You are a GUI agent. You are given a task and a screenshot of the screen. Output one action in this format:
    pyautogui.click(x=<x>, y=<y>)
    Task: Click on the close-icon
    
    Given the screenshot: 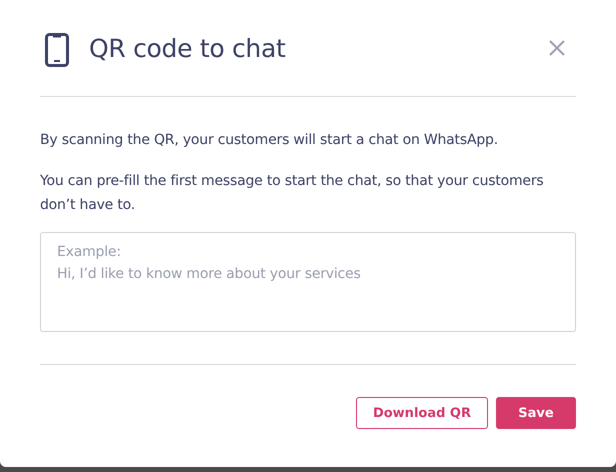 What is the action you would take?
    pyautogui.click(x=557, y=48)
    